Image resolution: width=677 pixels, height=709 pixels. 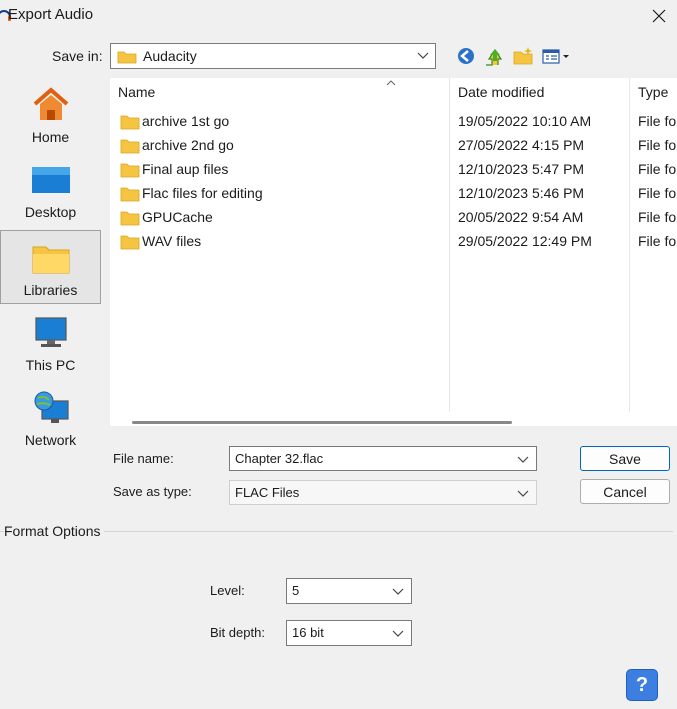 I want to click on place-label: This PC, so click(x=50, y=365).